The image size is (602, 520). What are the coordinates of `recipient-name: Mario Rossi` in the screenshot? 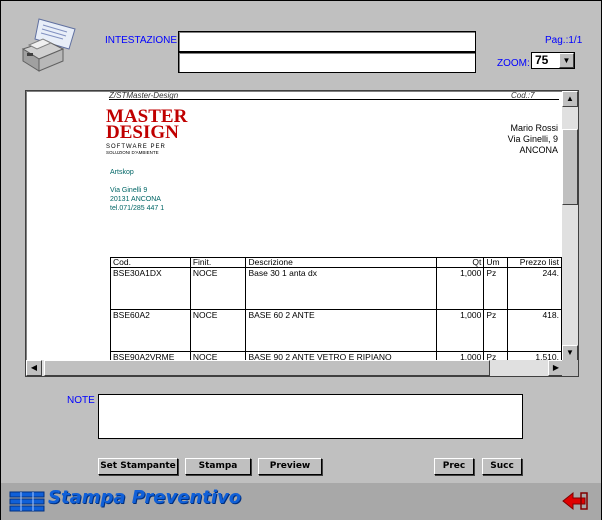 It's located at (534, 128).